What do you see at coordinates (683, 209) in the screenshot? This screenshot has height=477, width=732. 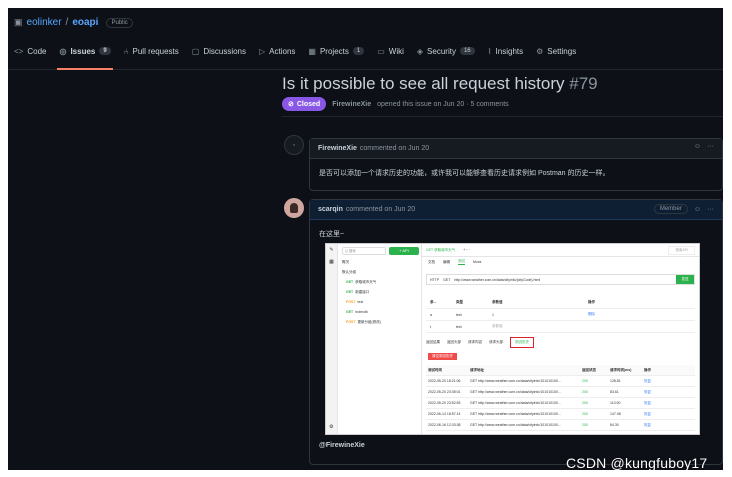 I see `comment-actions: Member ☺ ···` at bounding box center [683, 209].